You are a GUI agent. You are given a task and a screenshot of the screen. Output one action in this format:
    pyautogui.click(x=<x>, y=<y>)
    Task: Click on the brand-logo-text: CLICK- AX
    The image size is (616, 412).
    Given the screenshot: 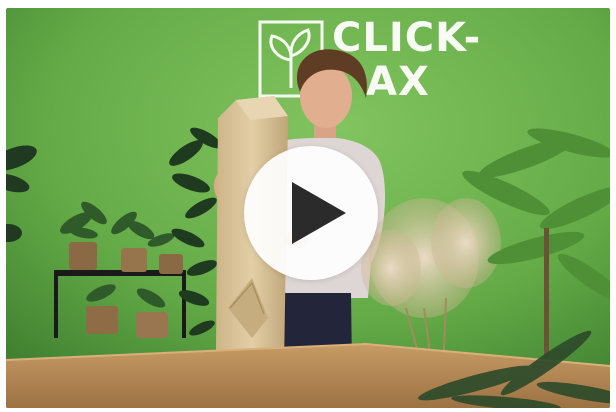 What is the action you would take?
    pyautogui.click(x=406, y=60)
    